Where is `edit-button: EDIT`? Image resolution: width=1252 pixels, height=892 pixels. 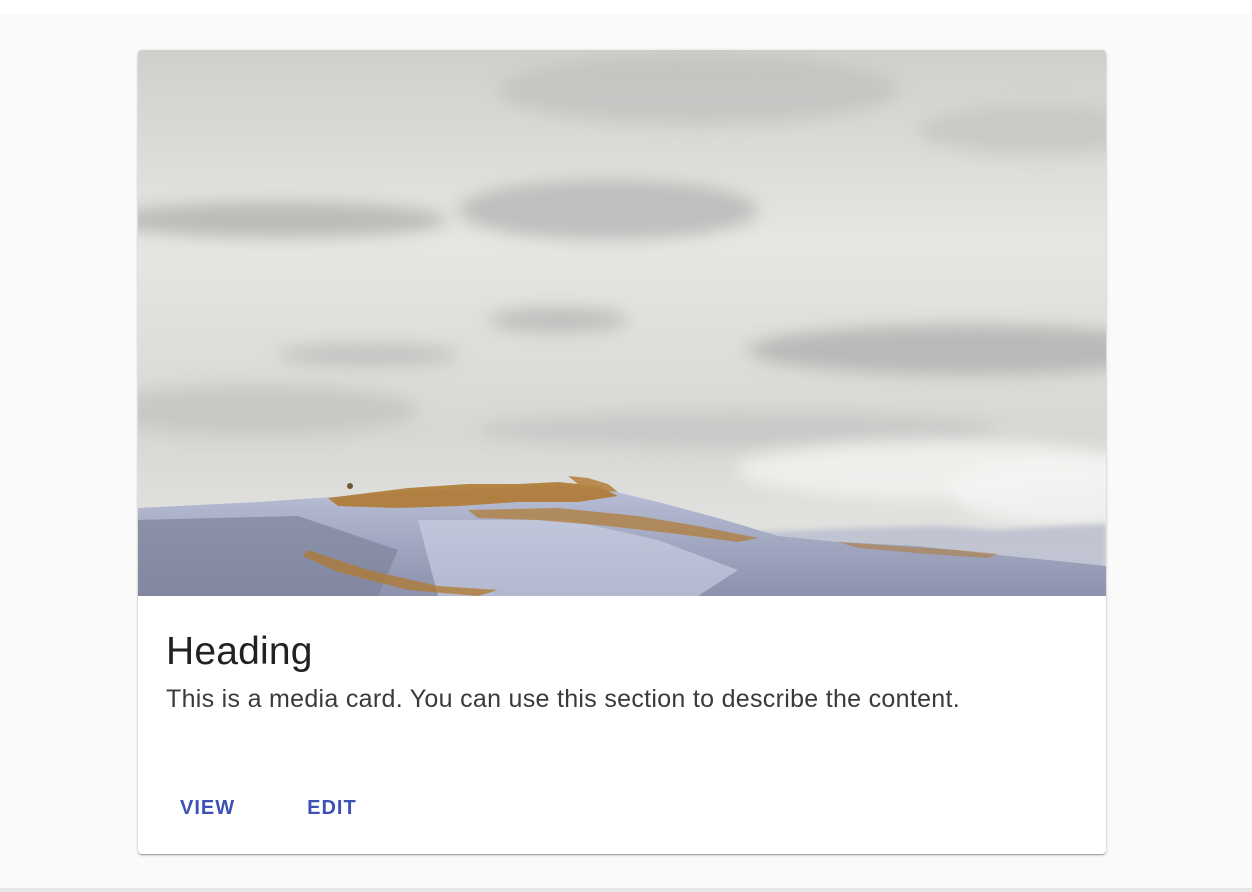 edit-button: EDIT is located at coordinates (332, 808).